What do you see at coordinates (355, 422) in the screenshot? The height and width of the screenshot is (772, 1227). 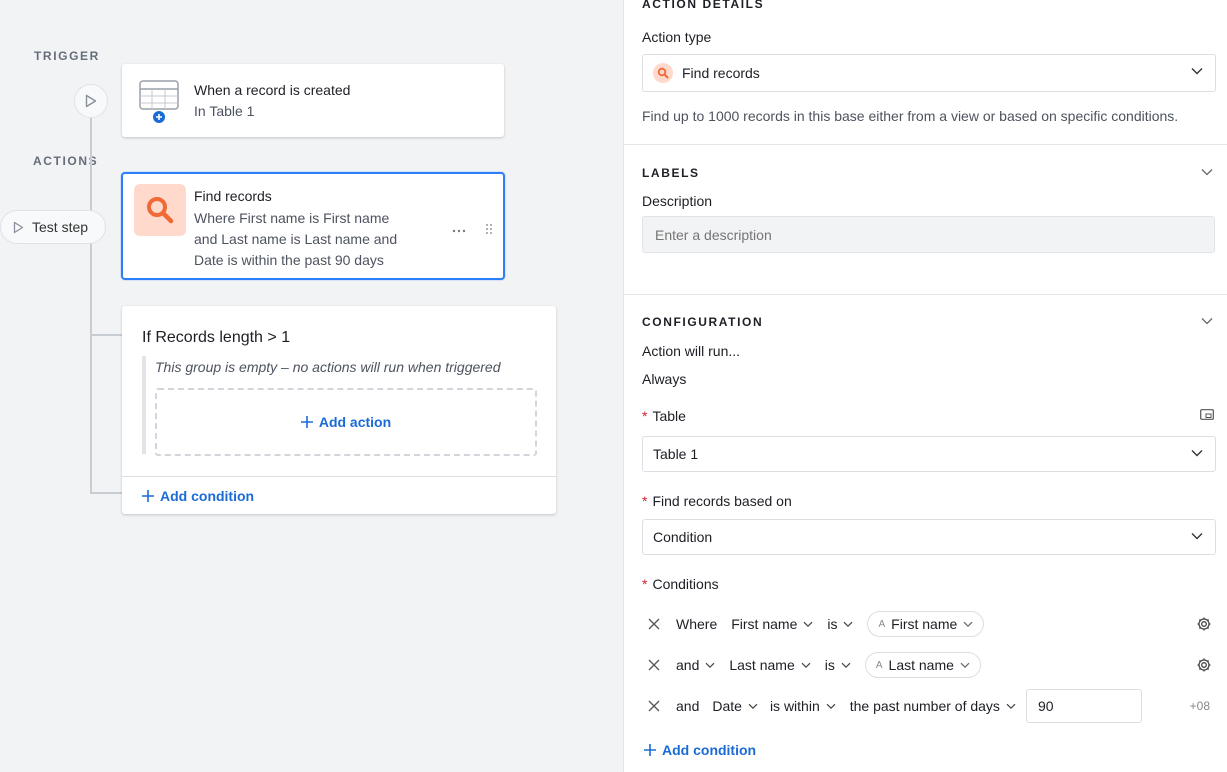 I see `add-action-label: Add action` at bounding box center [355, 422].